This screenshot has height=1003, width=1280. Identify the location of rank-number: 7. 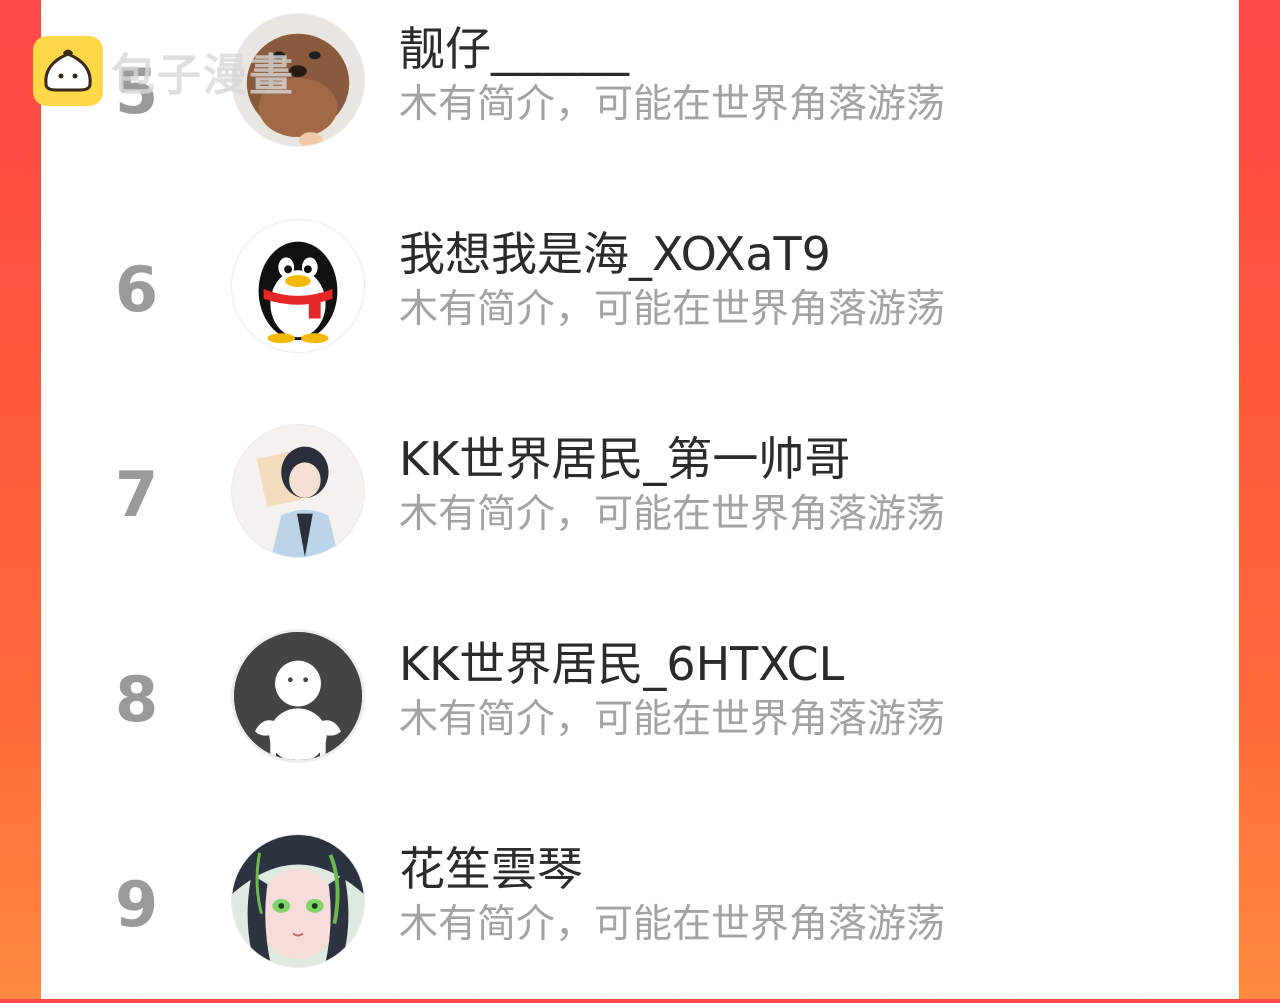
(137, 494).